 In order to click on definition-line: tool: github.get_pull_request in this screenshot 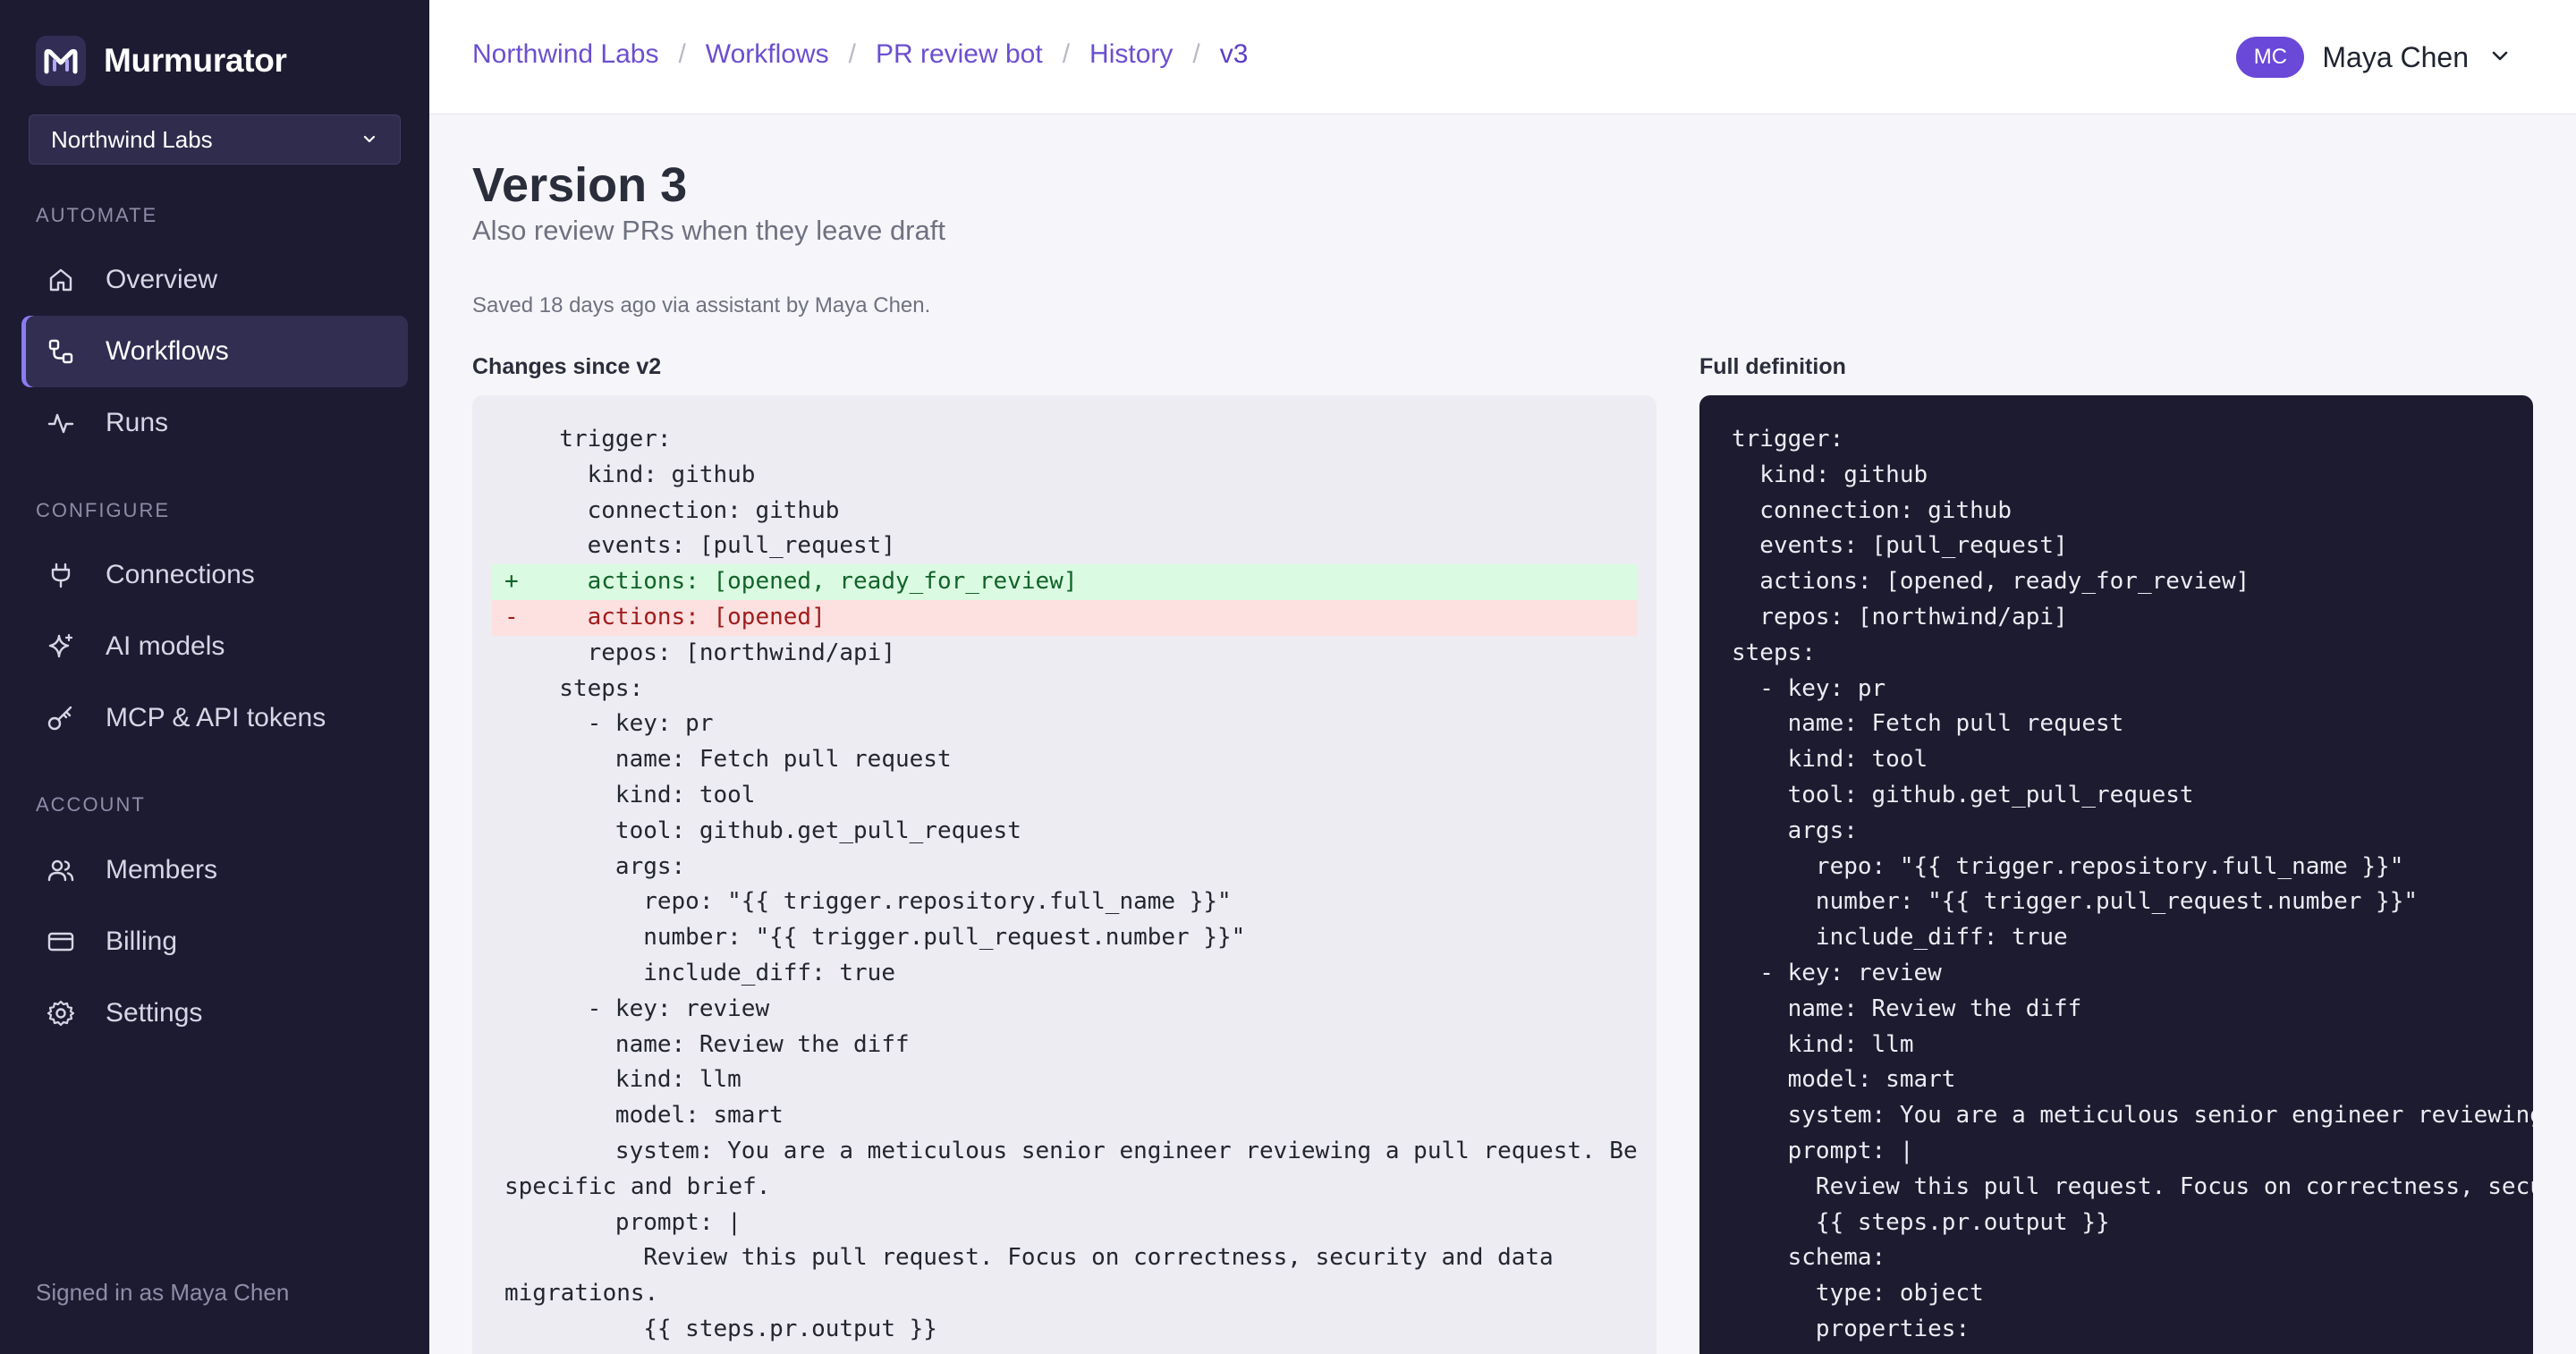, I will do `click(1963, 794)`.